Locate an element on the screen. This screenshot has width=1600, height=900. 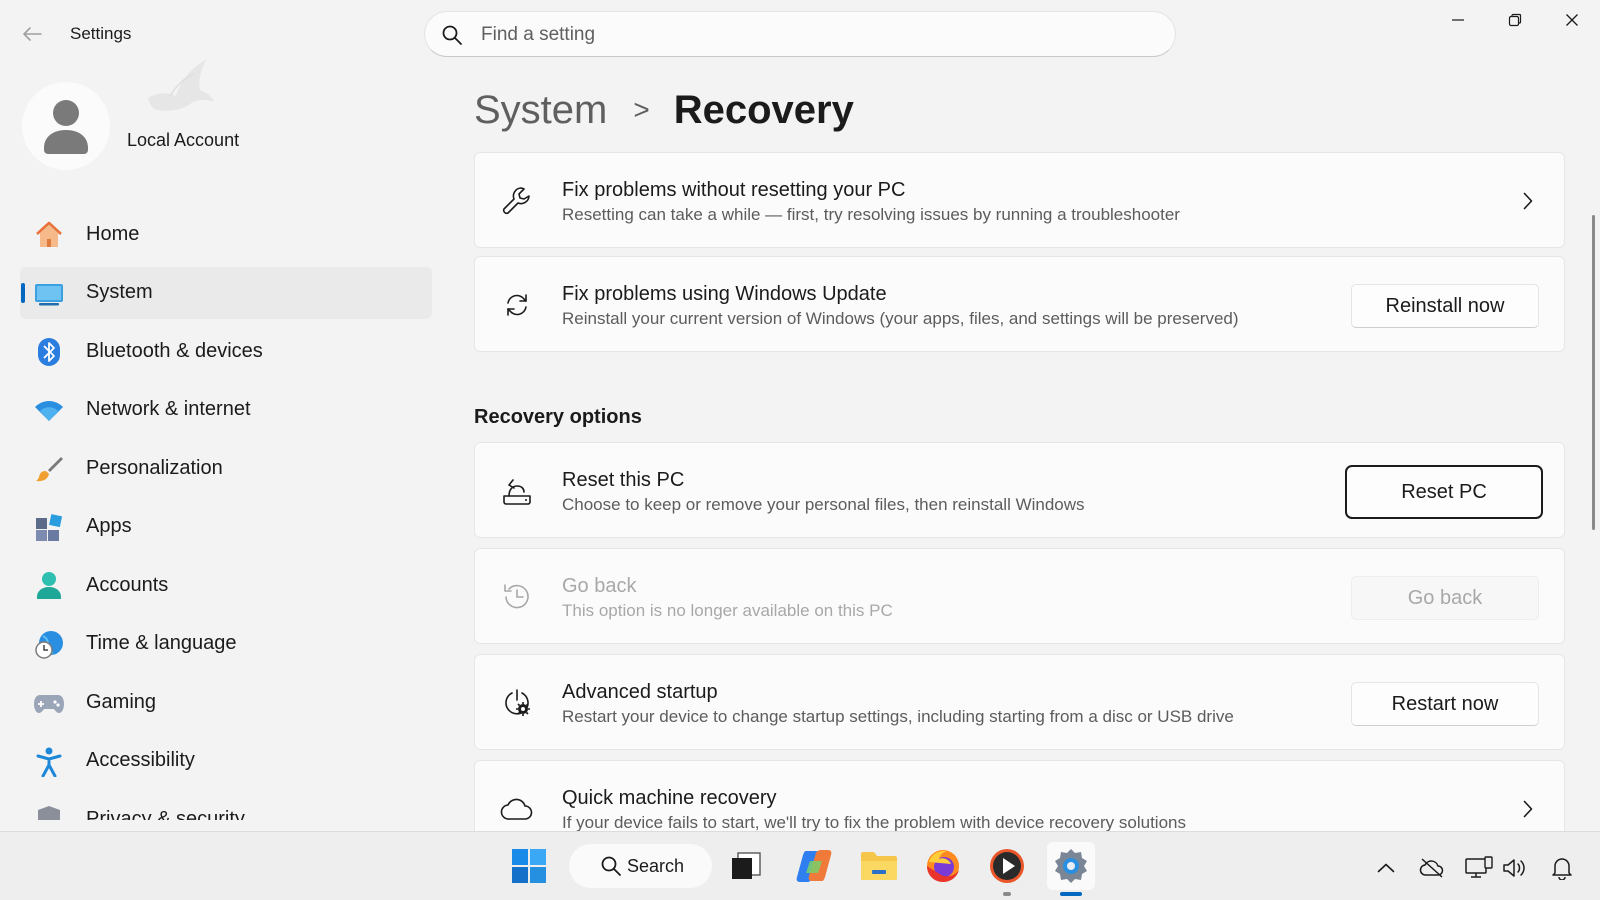
reinstall-now-button: Reinstall now is located at coordinates (1445, 306).